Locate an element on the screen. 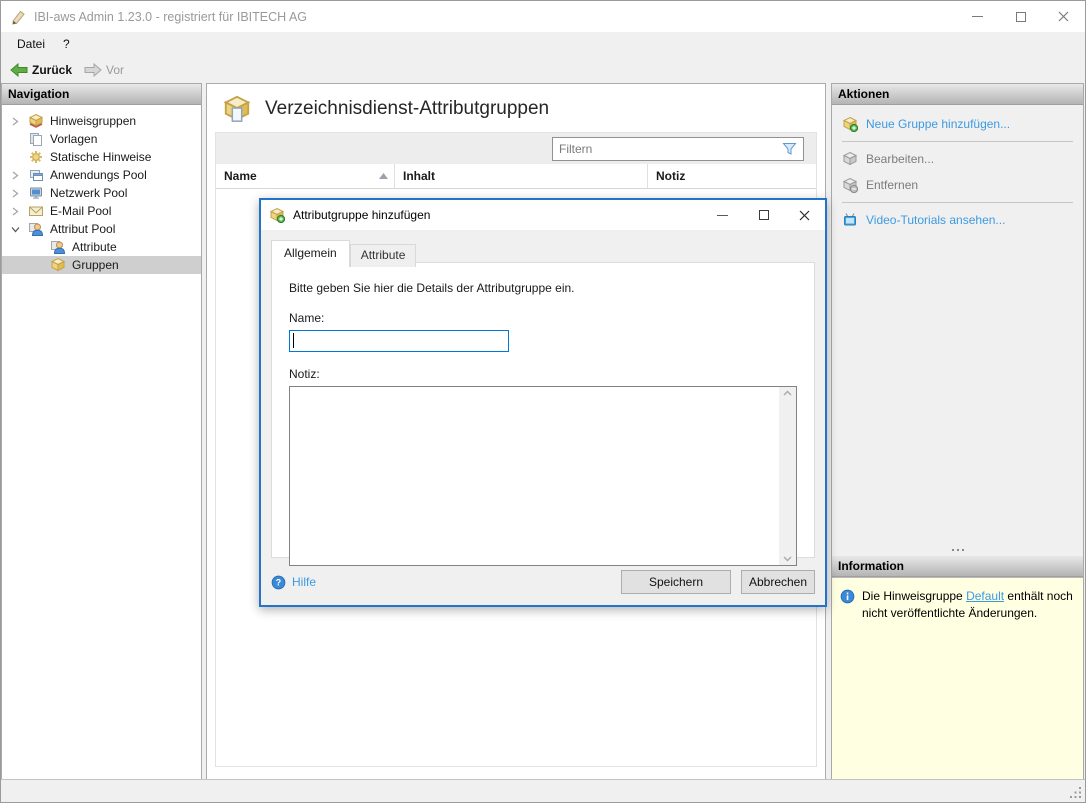 This screenshot has height=803, width=1086. group-box-icon is located at coordinates (58, 264).